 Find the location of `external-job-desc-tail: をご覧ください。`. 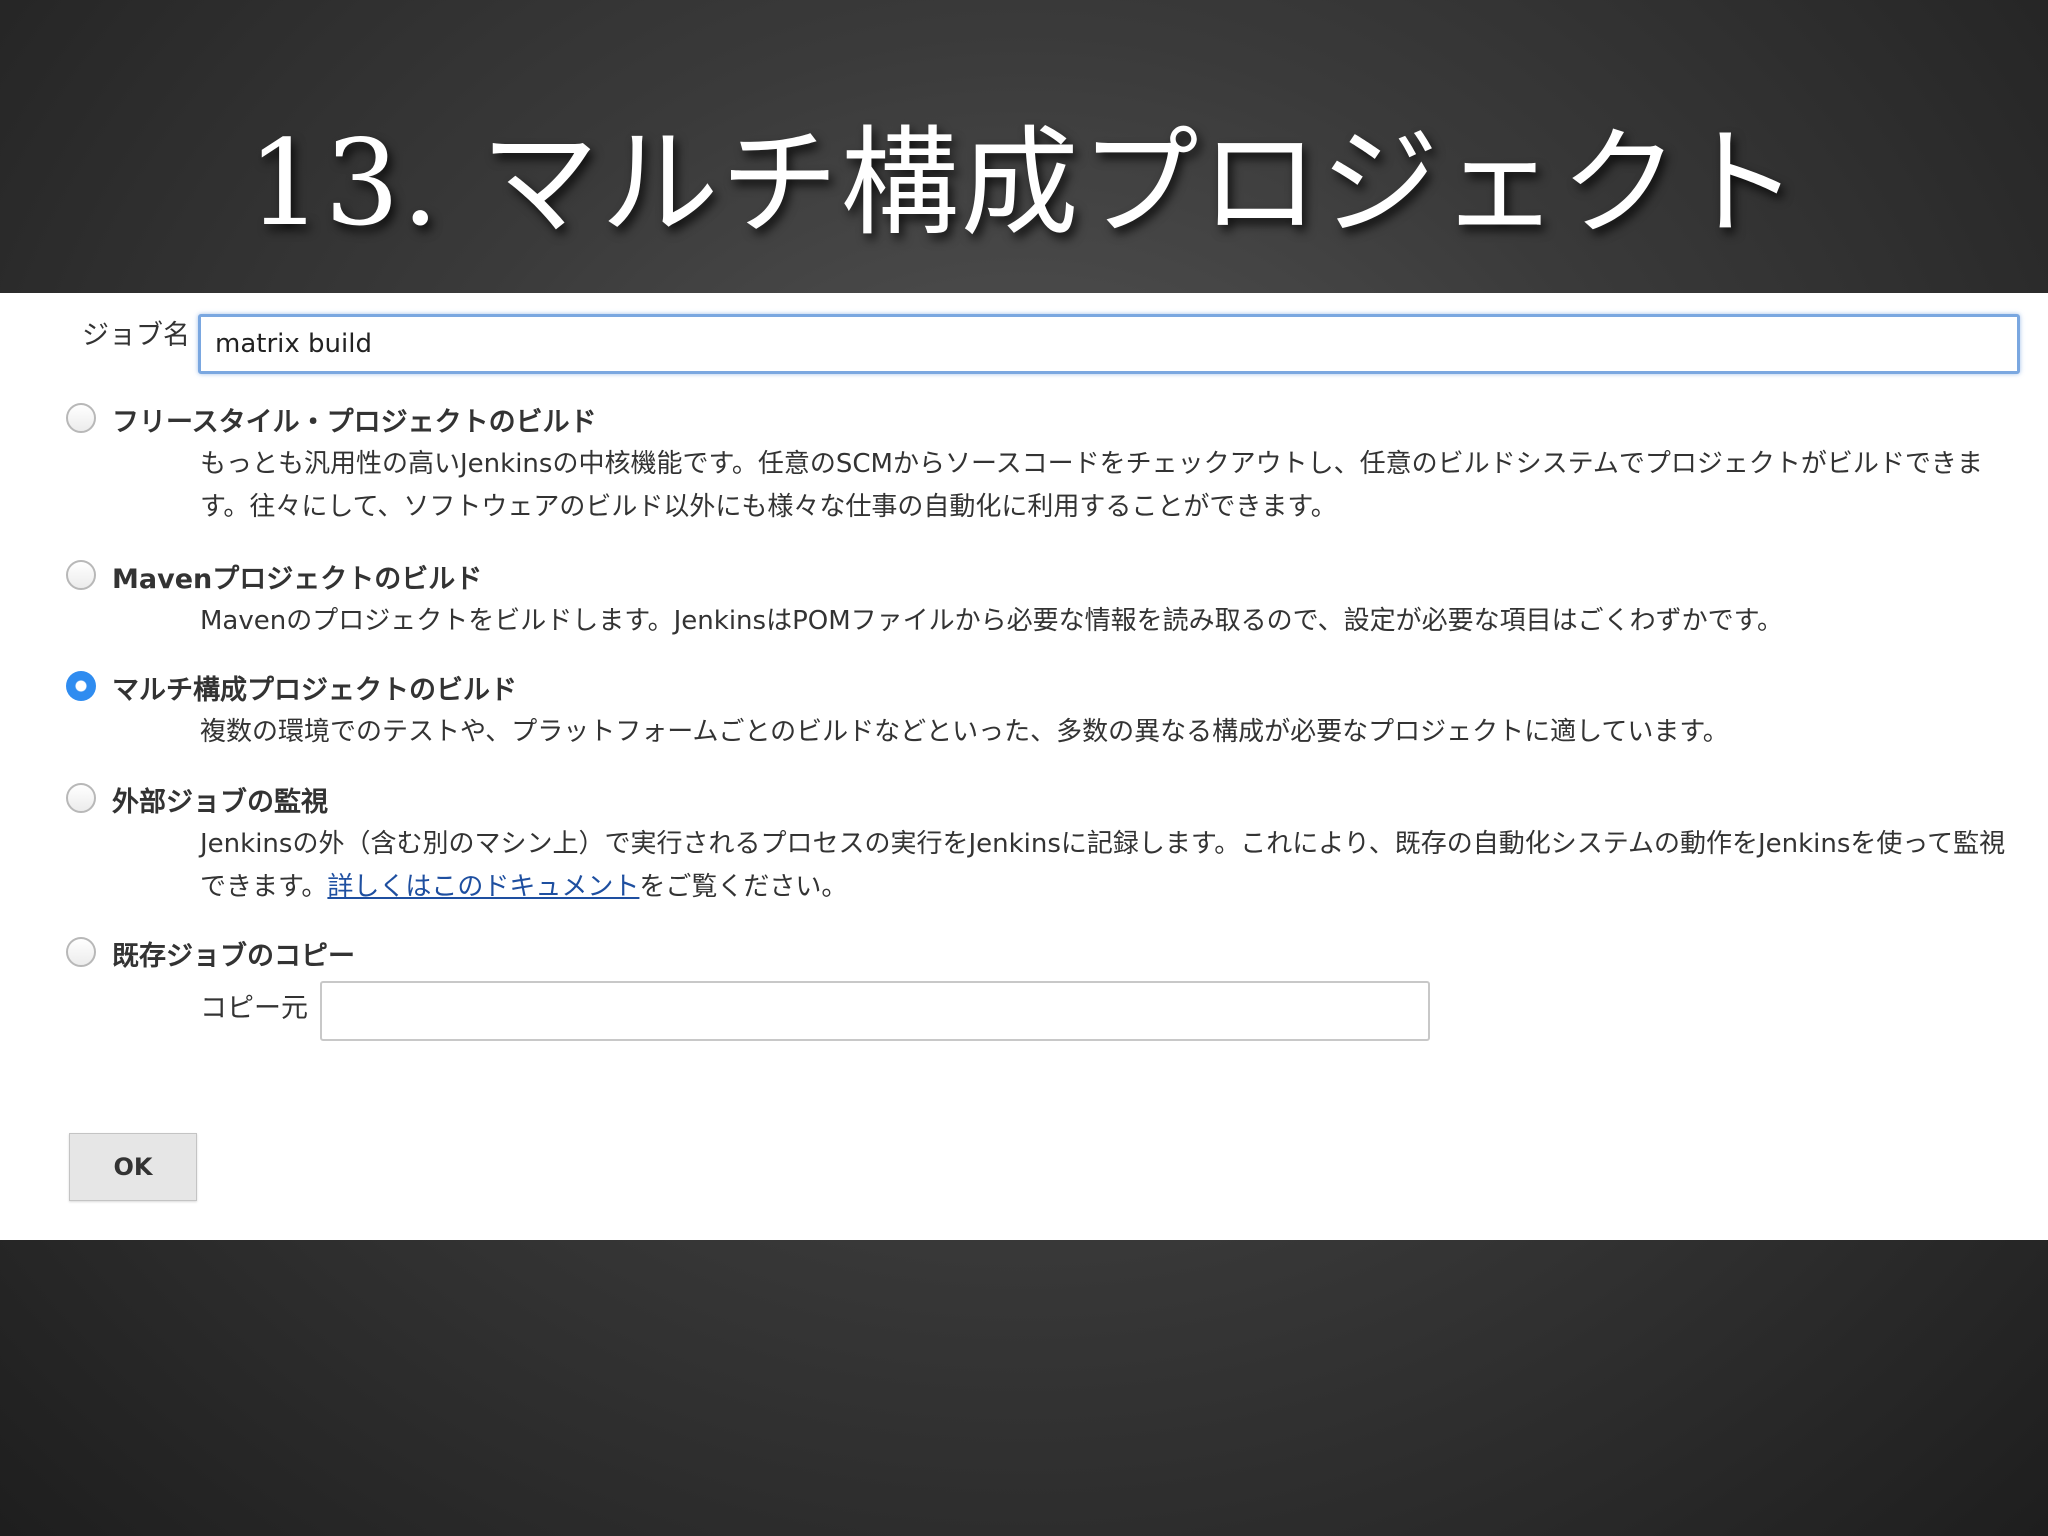

external-job-desc-tail: をご覧ください。 is located at coordinates (743, 887).